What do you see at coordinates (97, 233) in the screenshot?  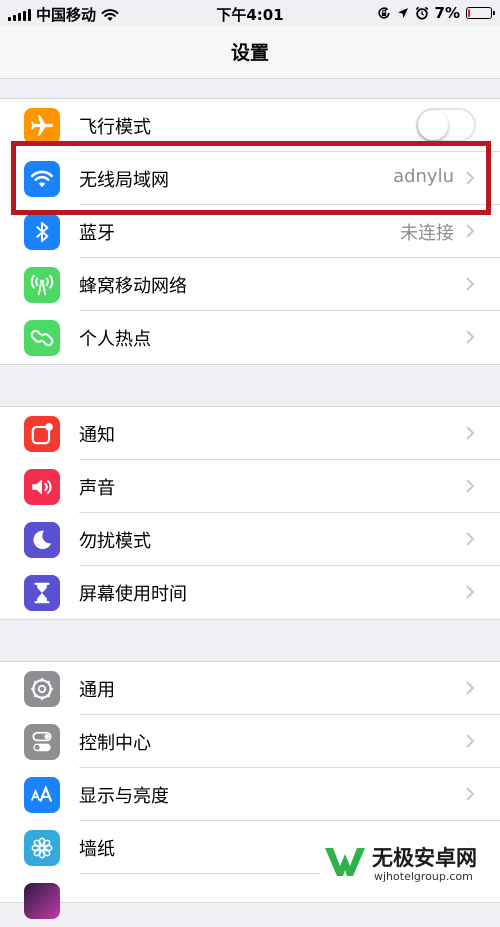 I see `settings-row-label: 蓝牙` at bounding box center [97, 233].